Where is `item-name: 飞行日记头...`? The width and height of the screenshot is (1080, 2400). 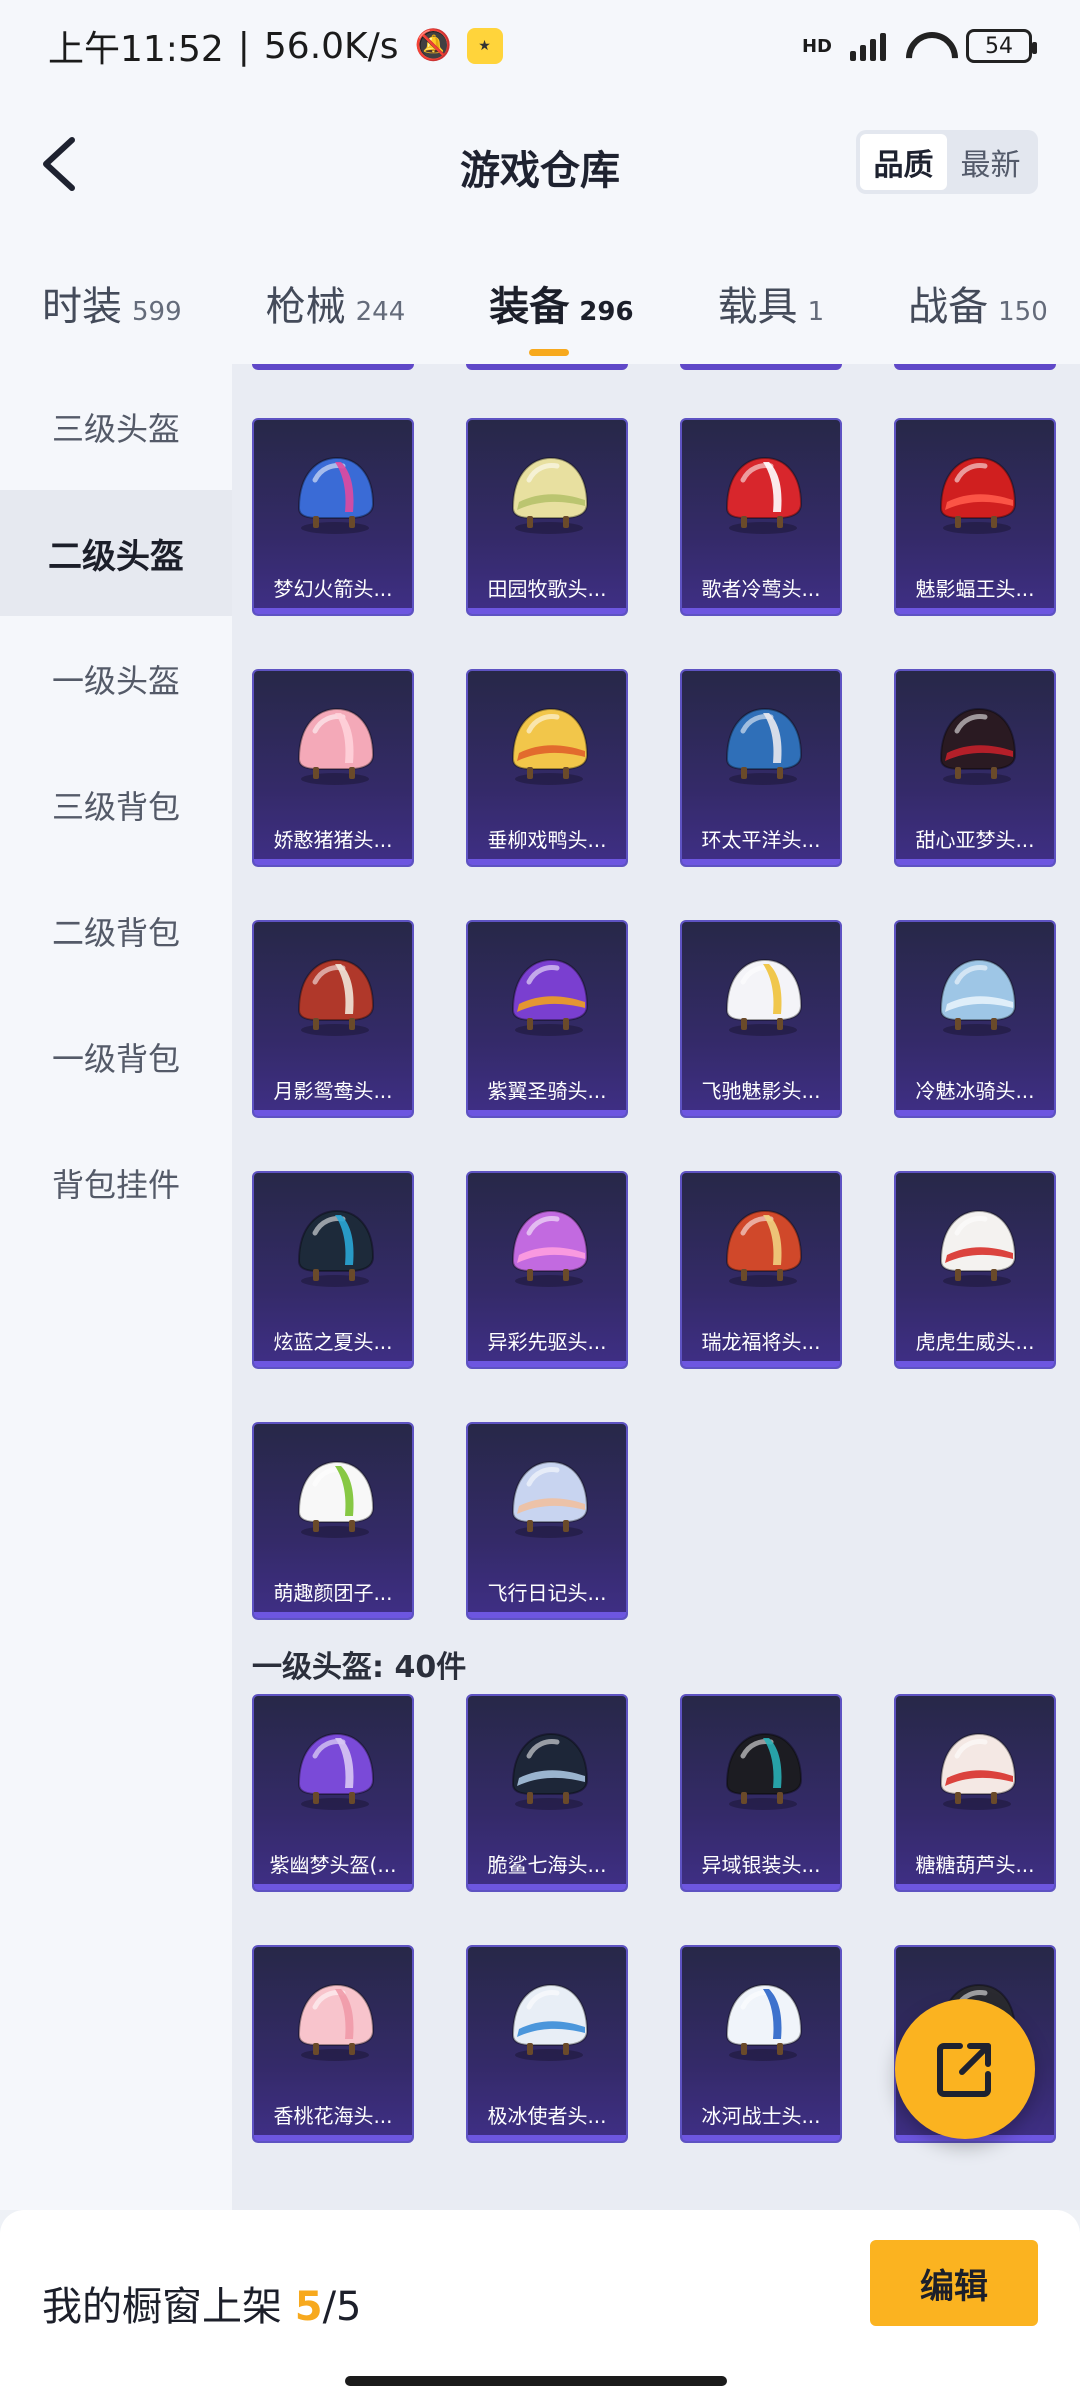 item-name: 飞行日记头... is located at coordinates (547, 1593).